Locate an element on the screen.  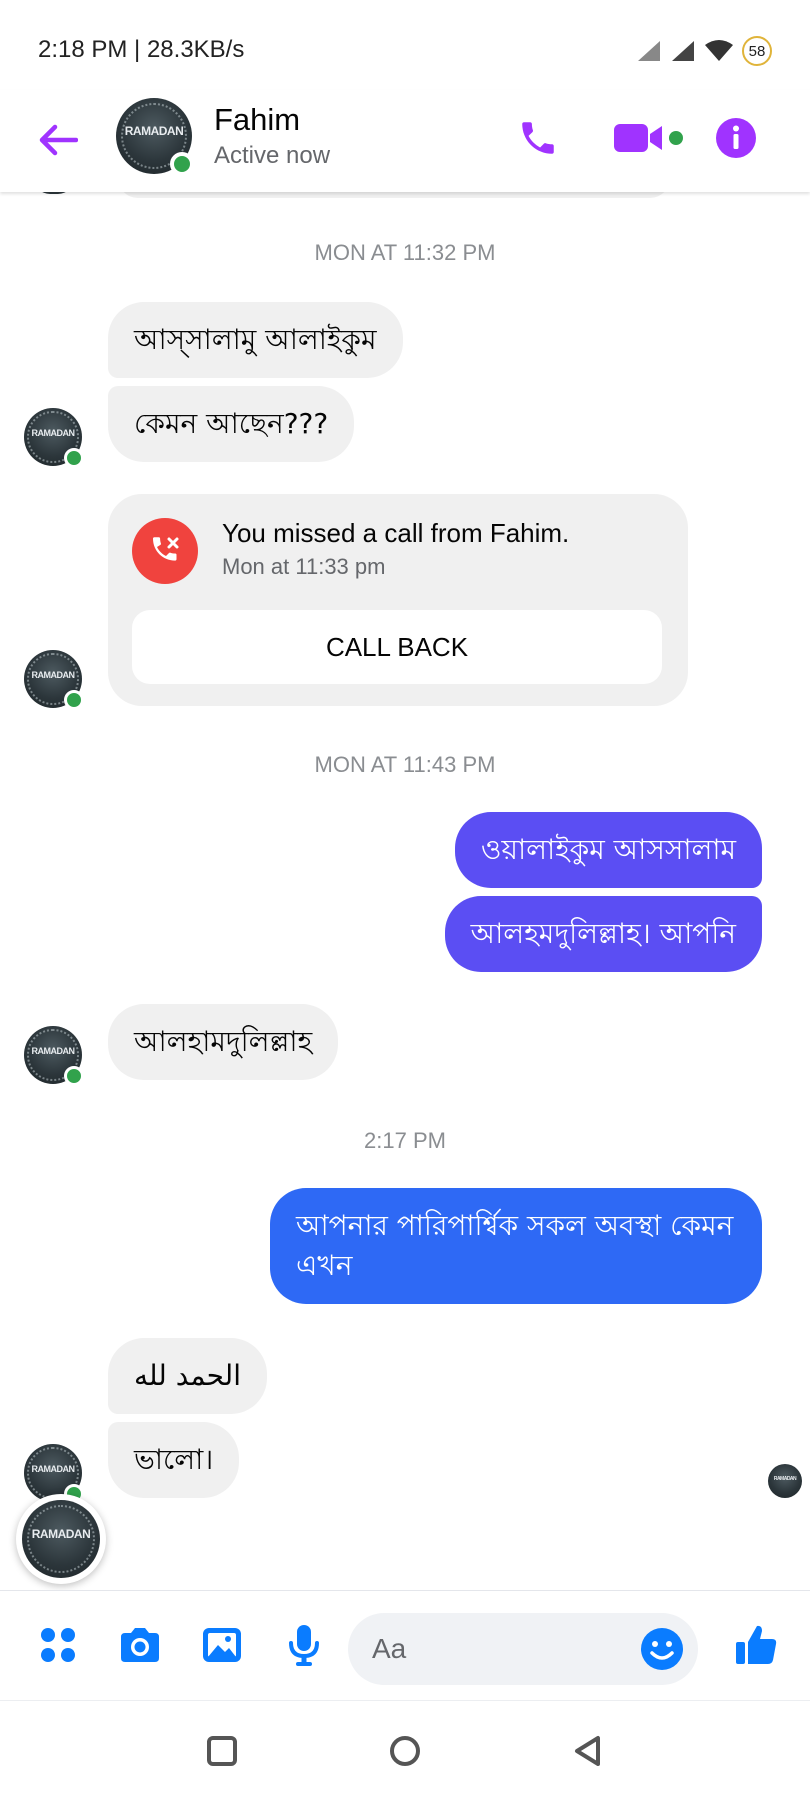
like-button is located at coordinates (756, 1645).